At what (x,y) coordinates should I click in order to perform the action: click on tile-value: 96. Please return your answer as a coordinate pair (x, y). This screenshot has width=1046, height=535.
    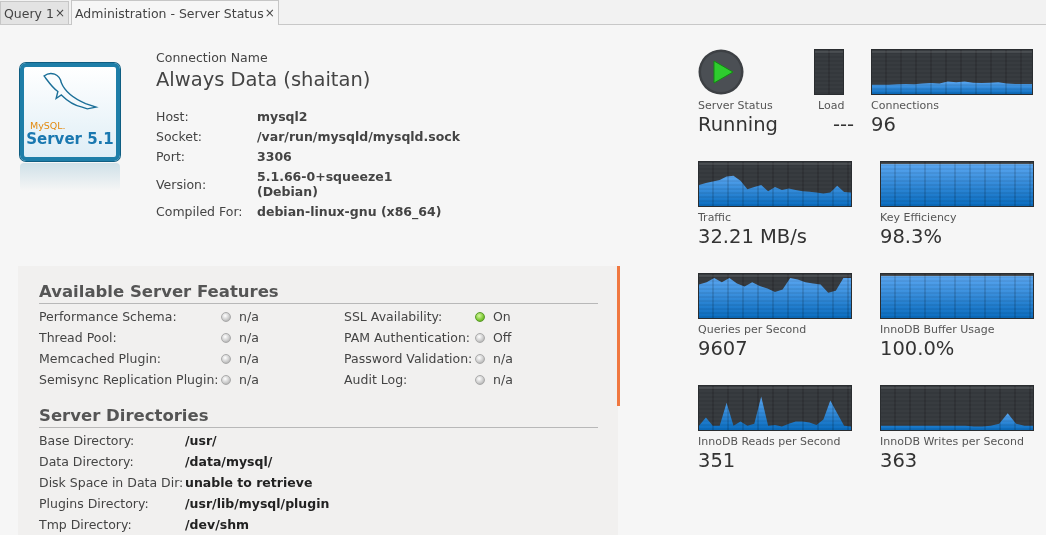
    Looking at the image, I should click on (884, 124).